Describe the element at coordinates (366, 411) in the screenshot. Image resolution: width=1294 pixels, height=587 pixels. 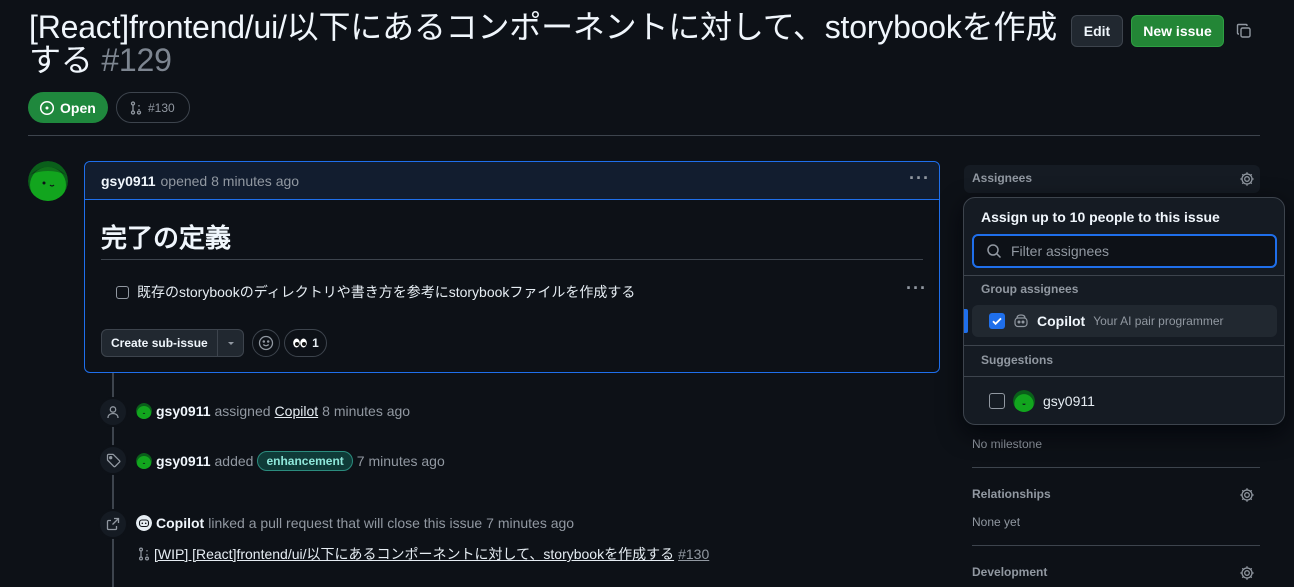
I see `event-time: 8 minutes ago` at that location.